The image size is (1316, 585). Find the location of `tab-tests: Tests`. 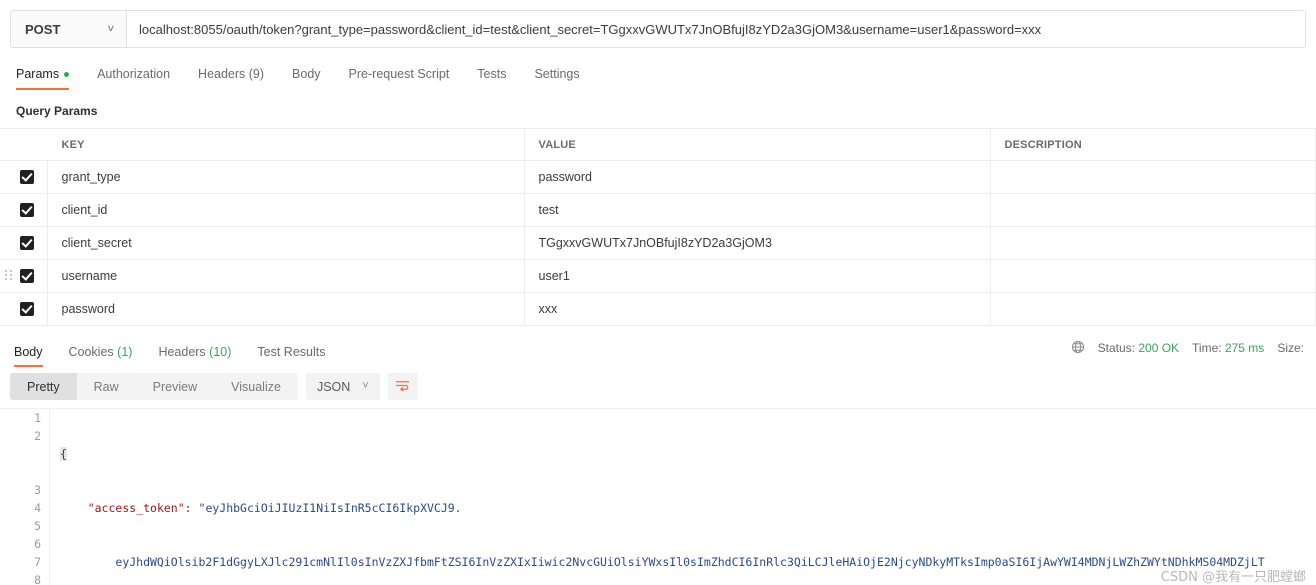

tab-tests: Tests is located at coordinates (491, 78).